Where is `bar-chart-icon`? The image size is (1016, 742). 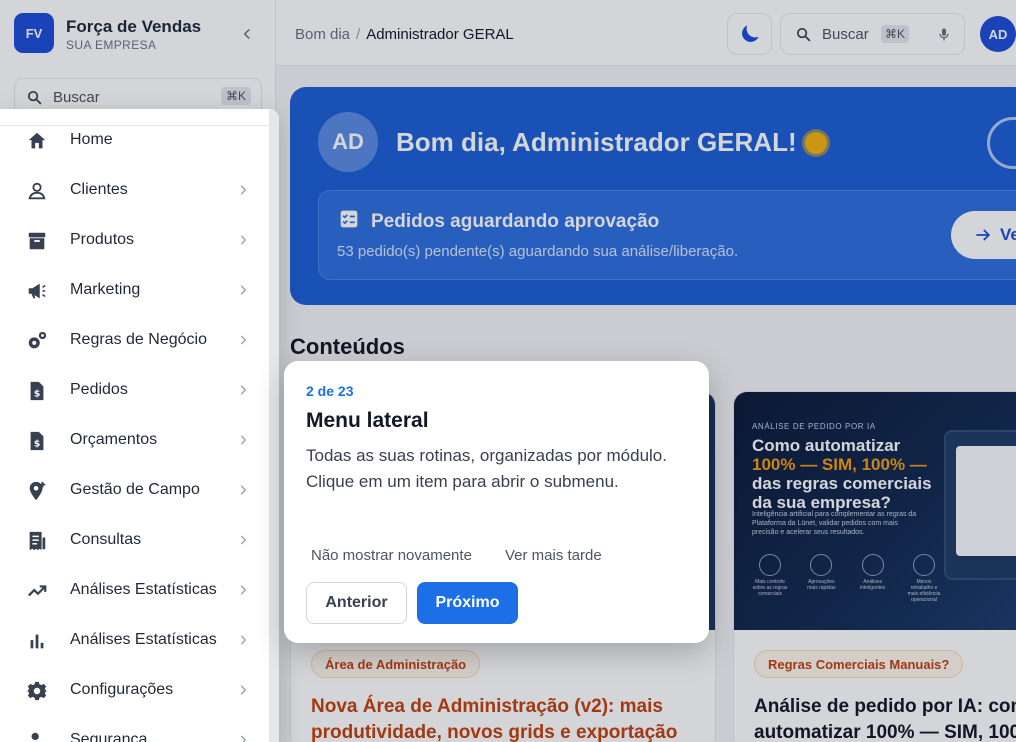
bar-chart-icon is located at coordinates (37, 641).